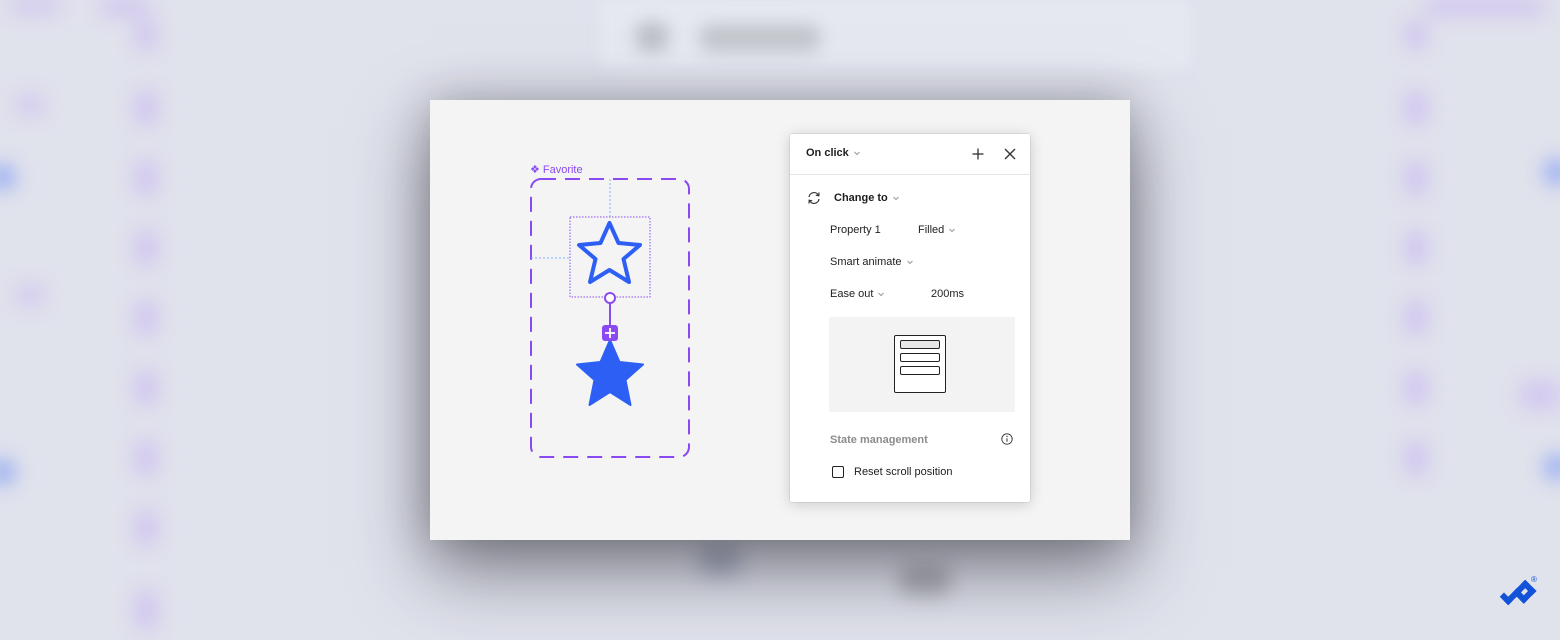 This screenshot has height=640, width=1560. I want to click on background-toolbar-icon, so click(652, 37).